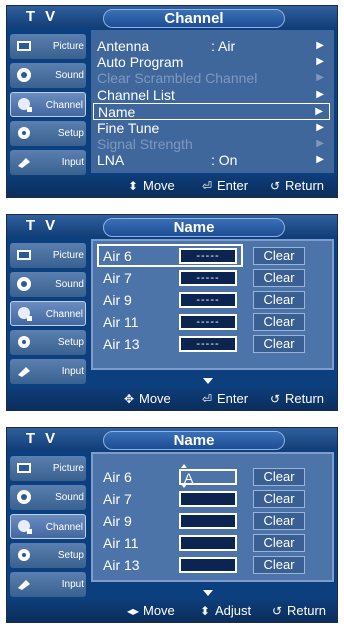  Describe the element at coordinates (117, 477) in the screenshot. I see `channel-label: Air 6` at that location.